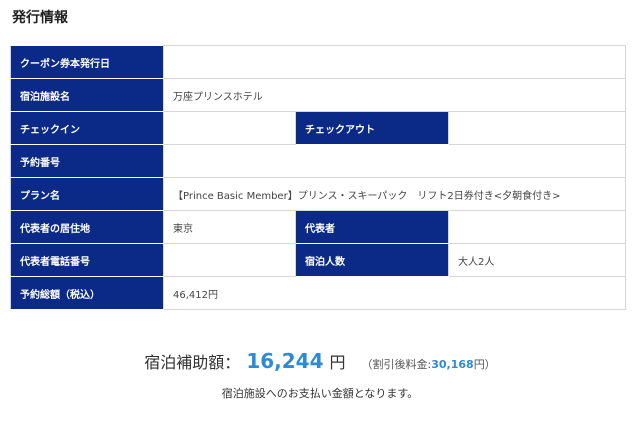 This screenshot has height=423, width=640. I want to click on reservation-value, so click(394, 161).